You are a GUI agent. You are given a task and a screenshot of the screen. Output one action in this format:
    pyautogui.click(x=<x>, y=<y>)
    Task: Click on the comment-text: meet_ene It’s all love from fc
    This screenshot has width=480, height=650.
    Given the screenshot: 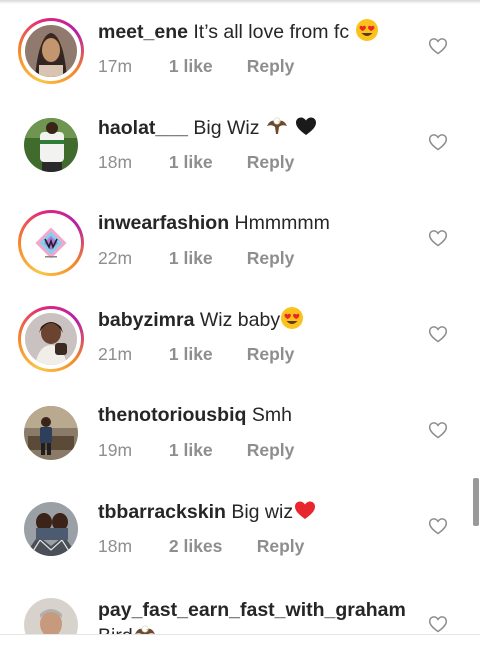 What is the action you would take?
    pyautogui.click(x=238, y=31)
    